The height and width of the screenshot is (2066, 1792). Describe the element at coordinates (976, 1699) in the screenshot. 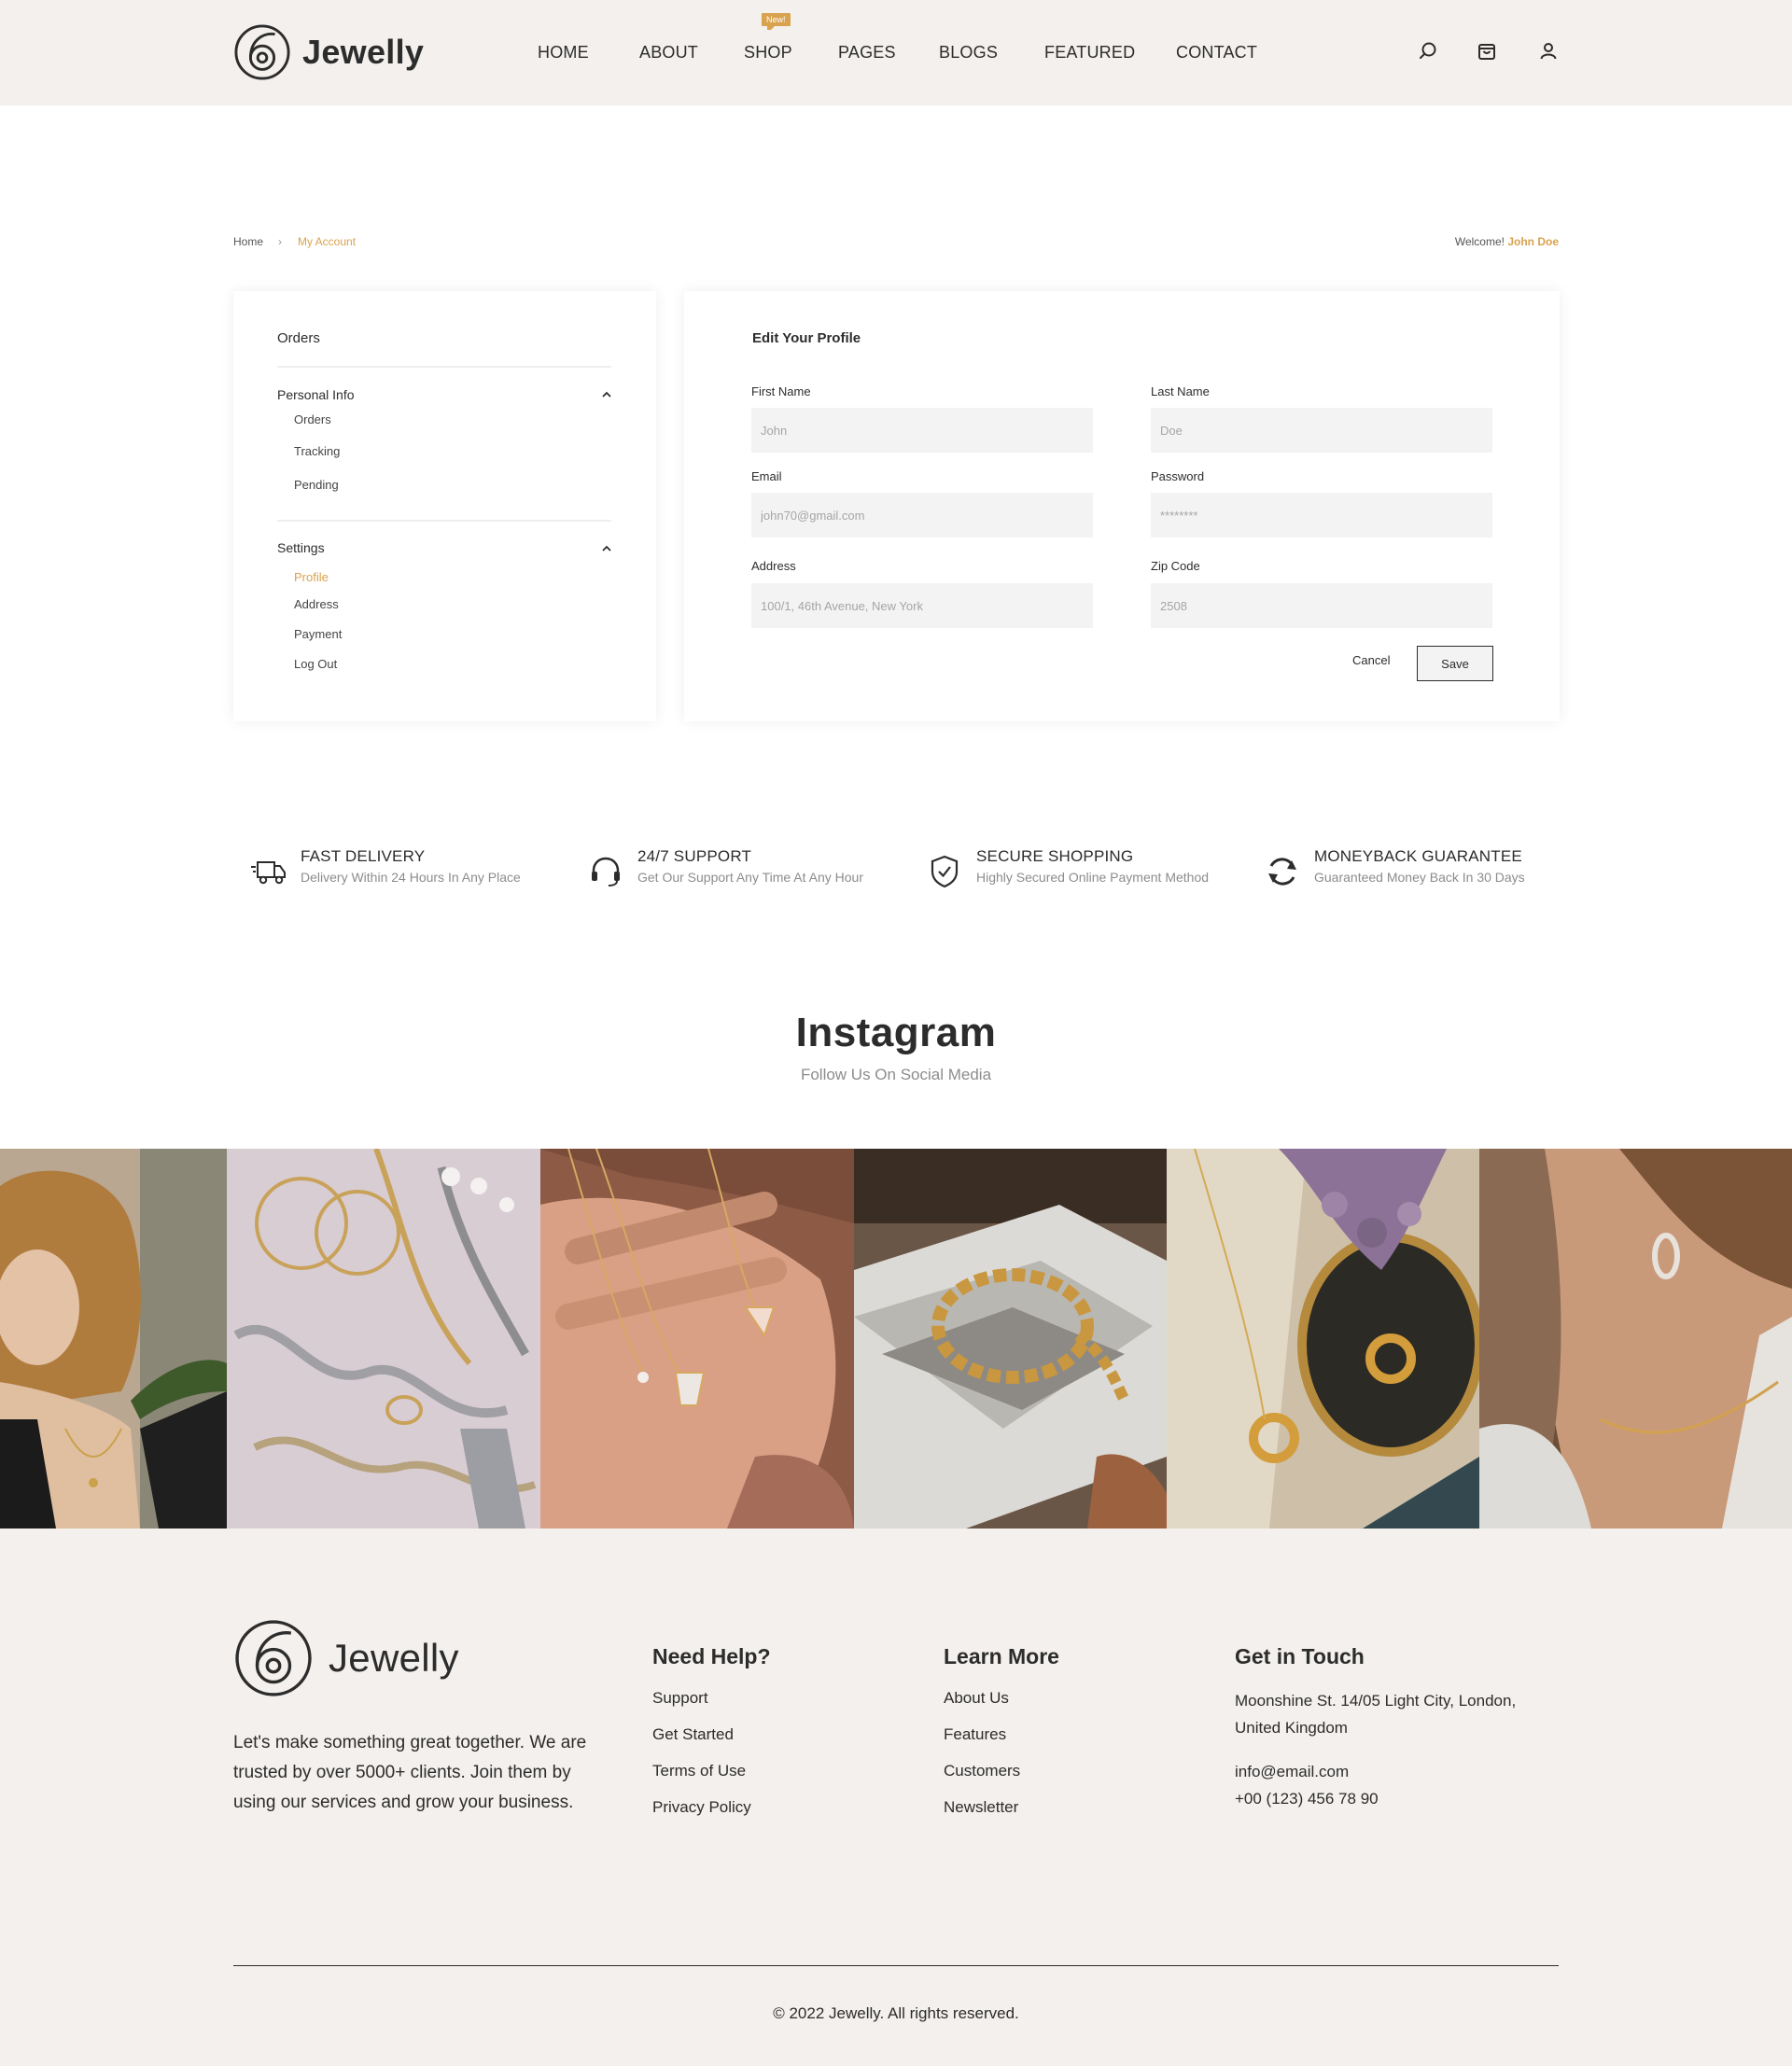

I see `footer-link-about-us: About Us` at that location.